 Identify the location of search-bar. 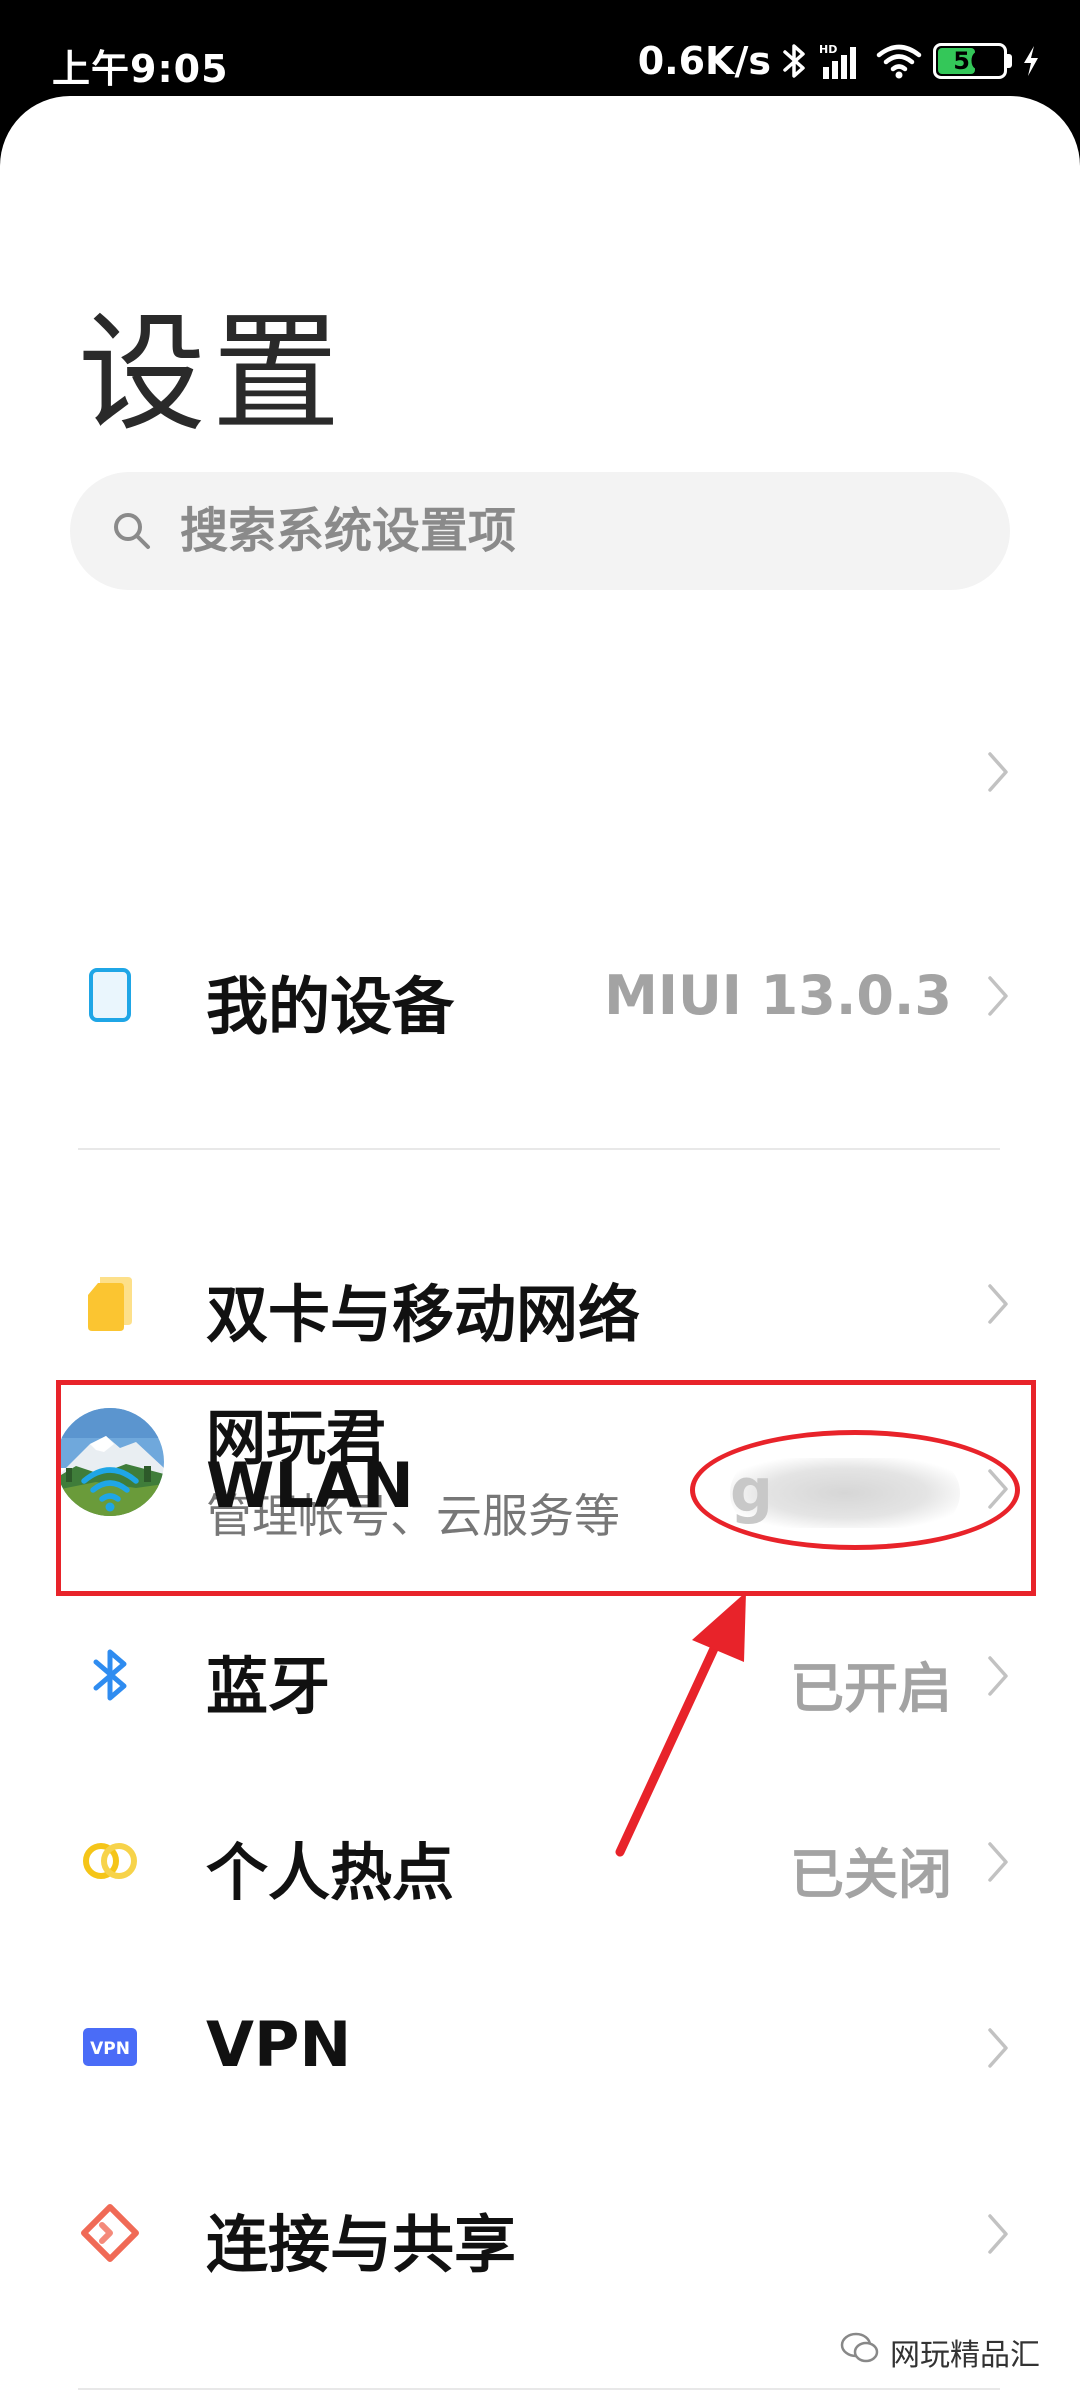
(540, 531).